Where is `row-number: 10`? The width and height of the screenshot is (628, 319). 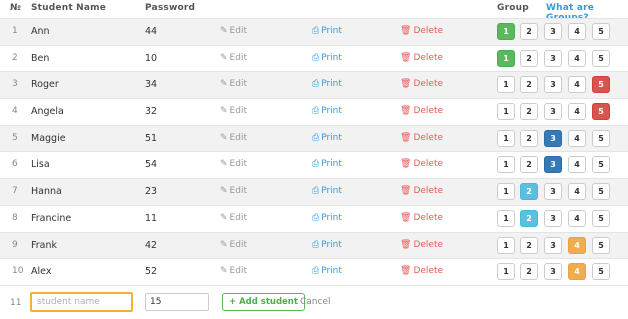 row-number: 10 is located at coordinates (18, 271).